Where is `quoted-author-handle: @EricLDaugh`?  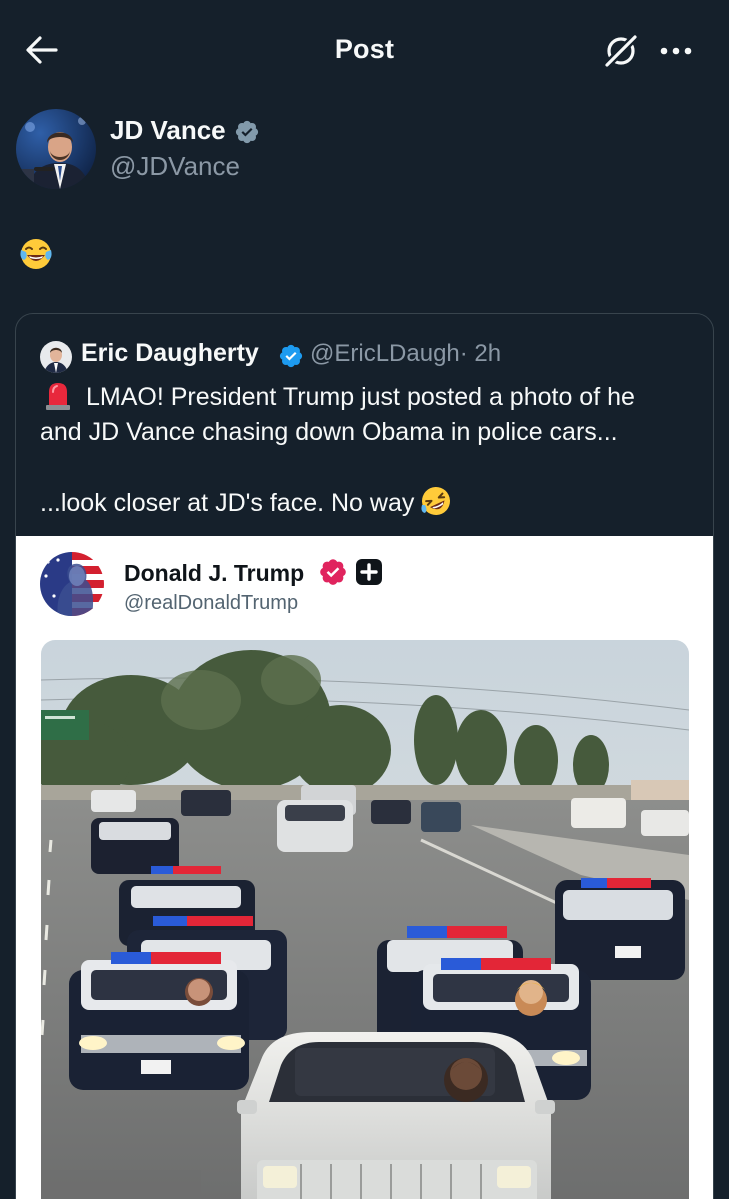 quoted-author-handle: @EricLDaugh is located at coordinates (385, 353).